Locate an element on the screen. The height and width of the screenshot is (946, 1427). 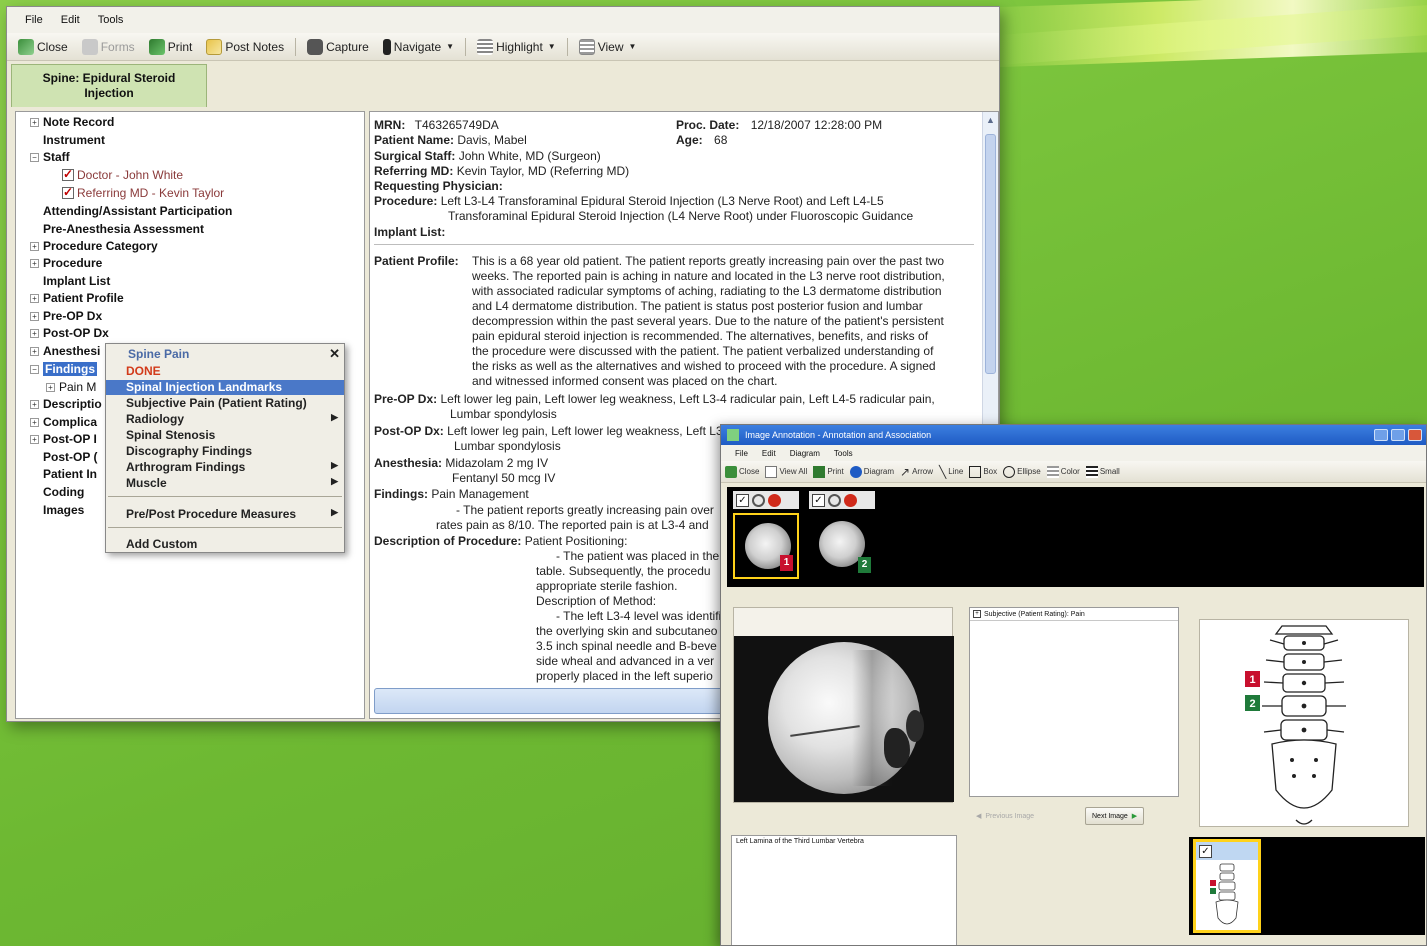
menu-item-pre-post-procedure-measures: Pre/Post Procedure Measures ▶ is located at coordinates (225, 514).